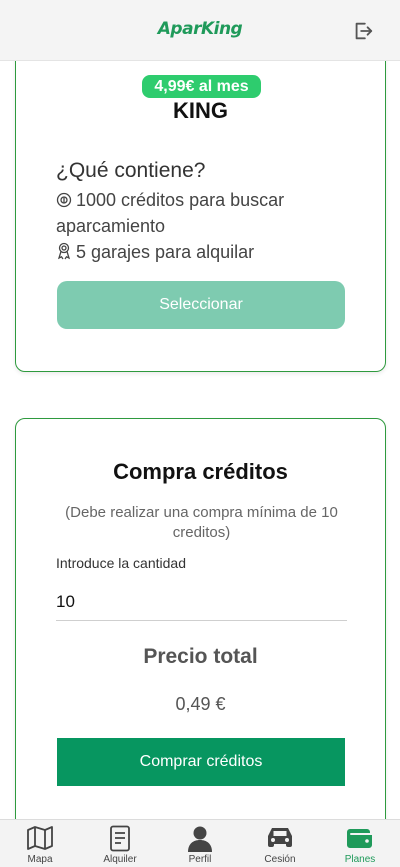  Describe the element at coordinates (64, 200) in the screenshot. I see `coin-icon` at that location.